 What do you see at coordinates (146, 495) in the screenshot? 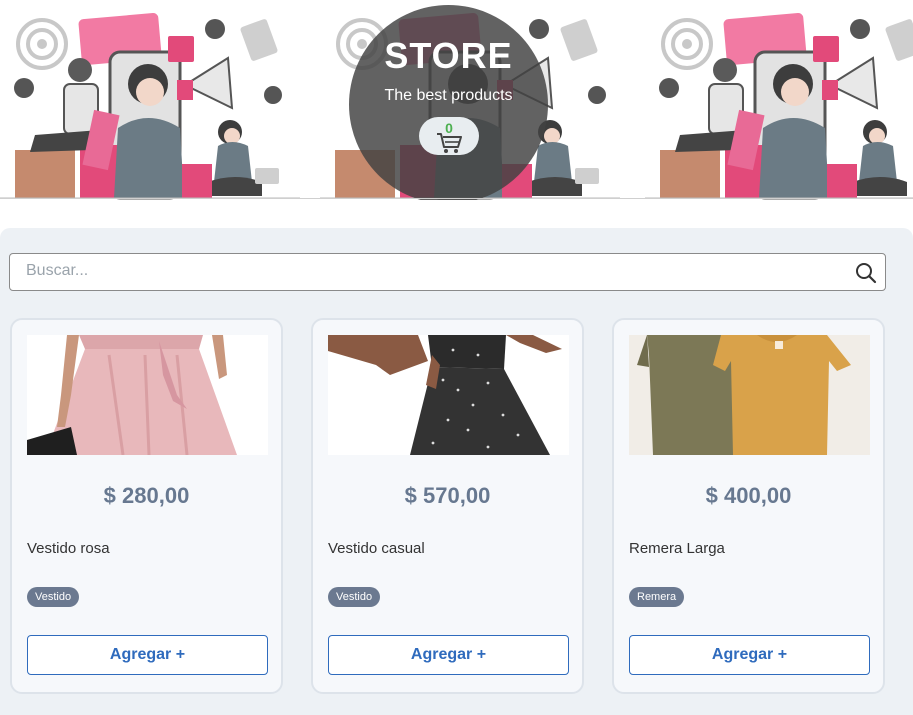
I see `product-price: $ 280,00` at bounding box center [146, 495].